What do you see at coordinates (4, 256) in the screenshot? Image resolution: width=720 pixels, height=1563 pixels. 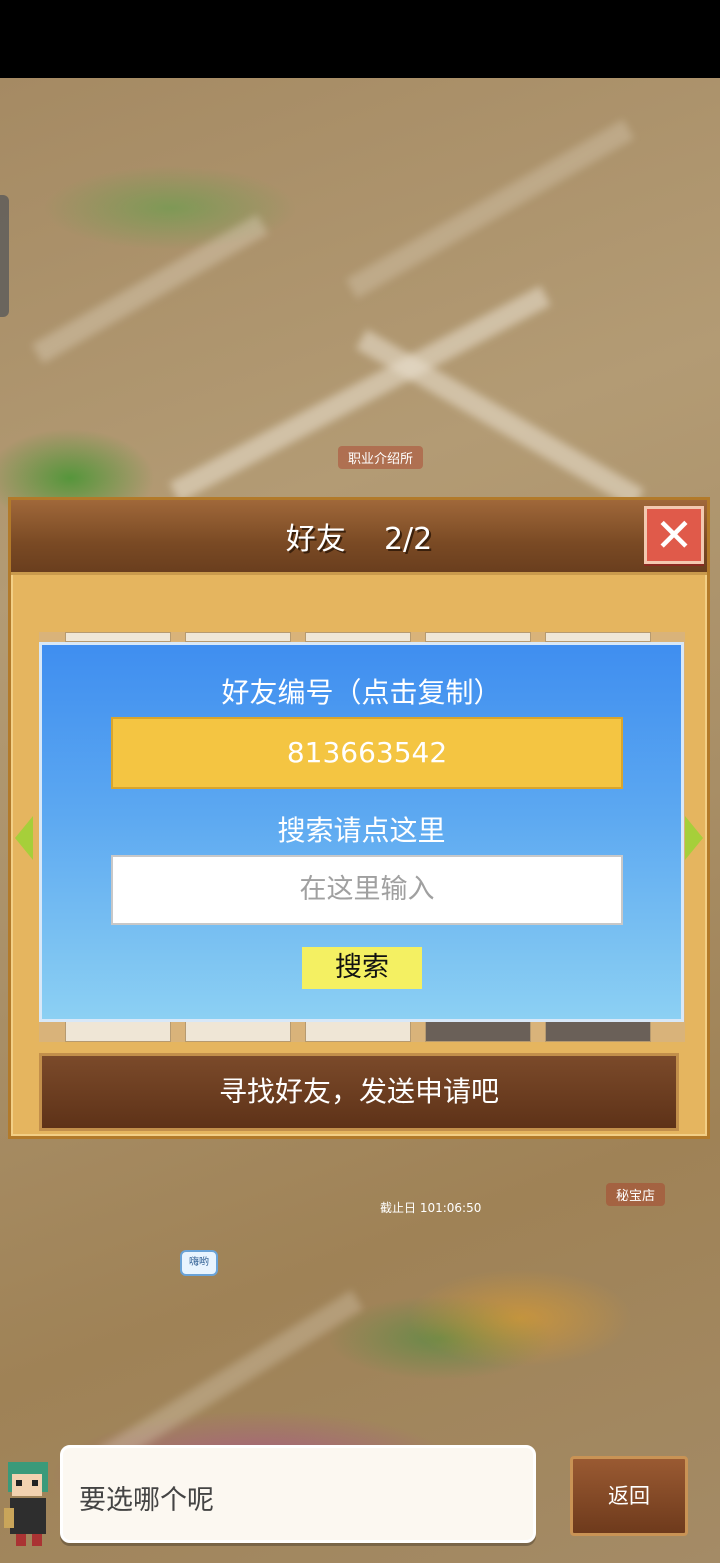 I see `side-drawer-handle` at bounding box center [4, 256].